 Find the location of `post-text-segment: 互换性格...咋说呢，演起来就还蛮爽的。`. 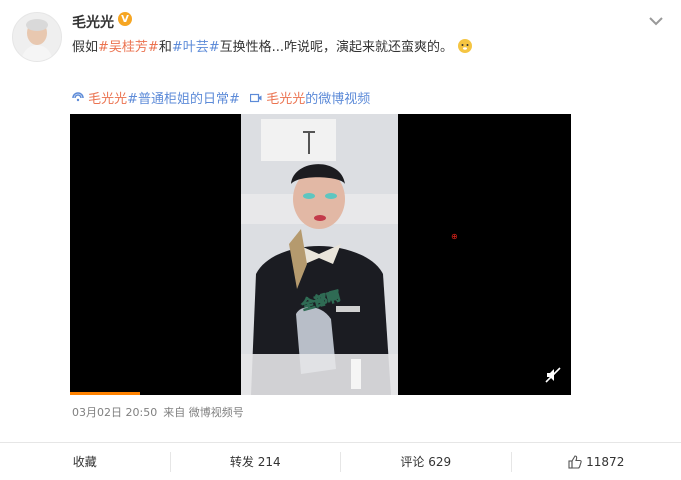

post-text-segment: 互换性格...咋说呢，演起来就还蛮爽的。 is located at coordinates (336, 47).